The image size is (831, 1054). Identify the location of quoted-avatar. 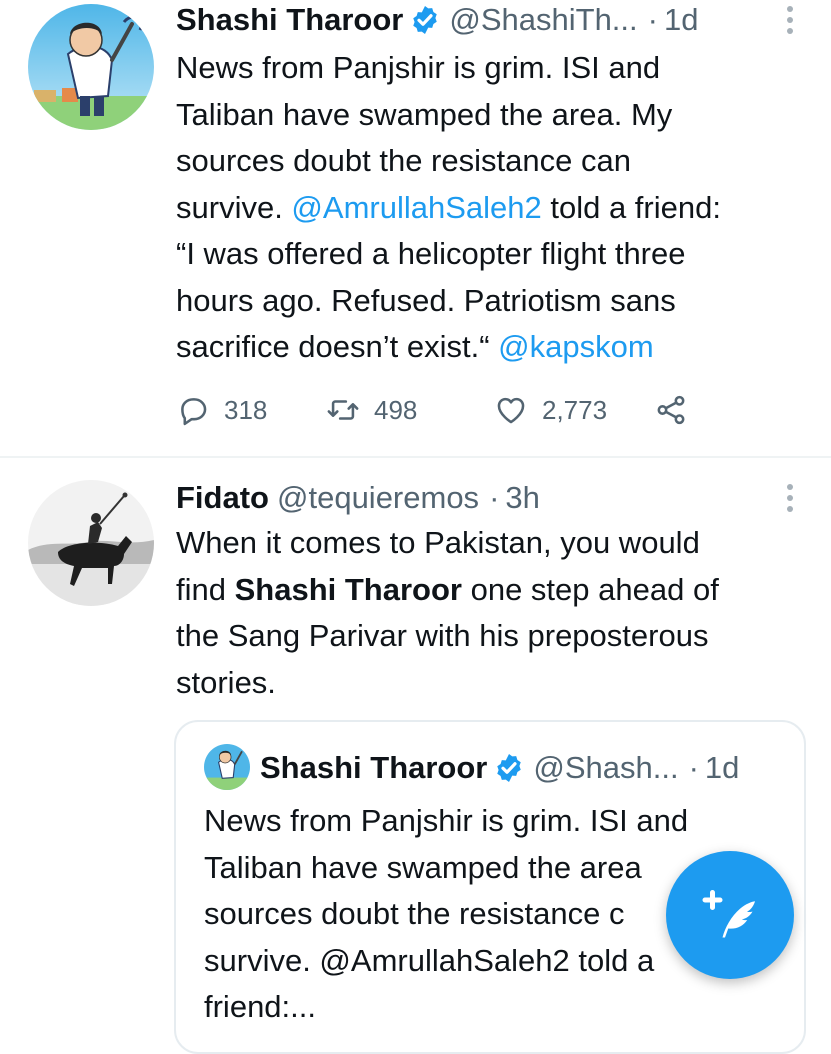
(227, 767).